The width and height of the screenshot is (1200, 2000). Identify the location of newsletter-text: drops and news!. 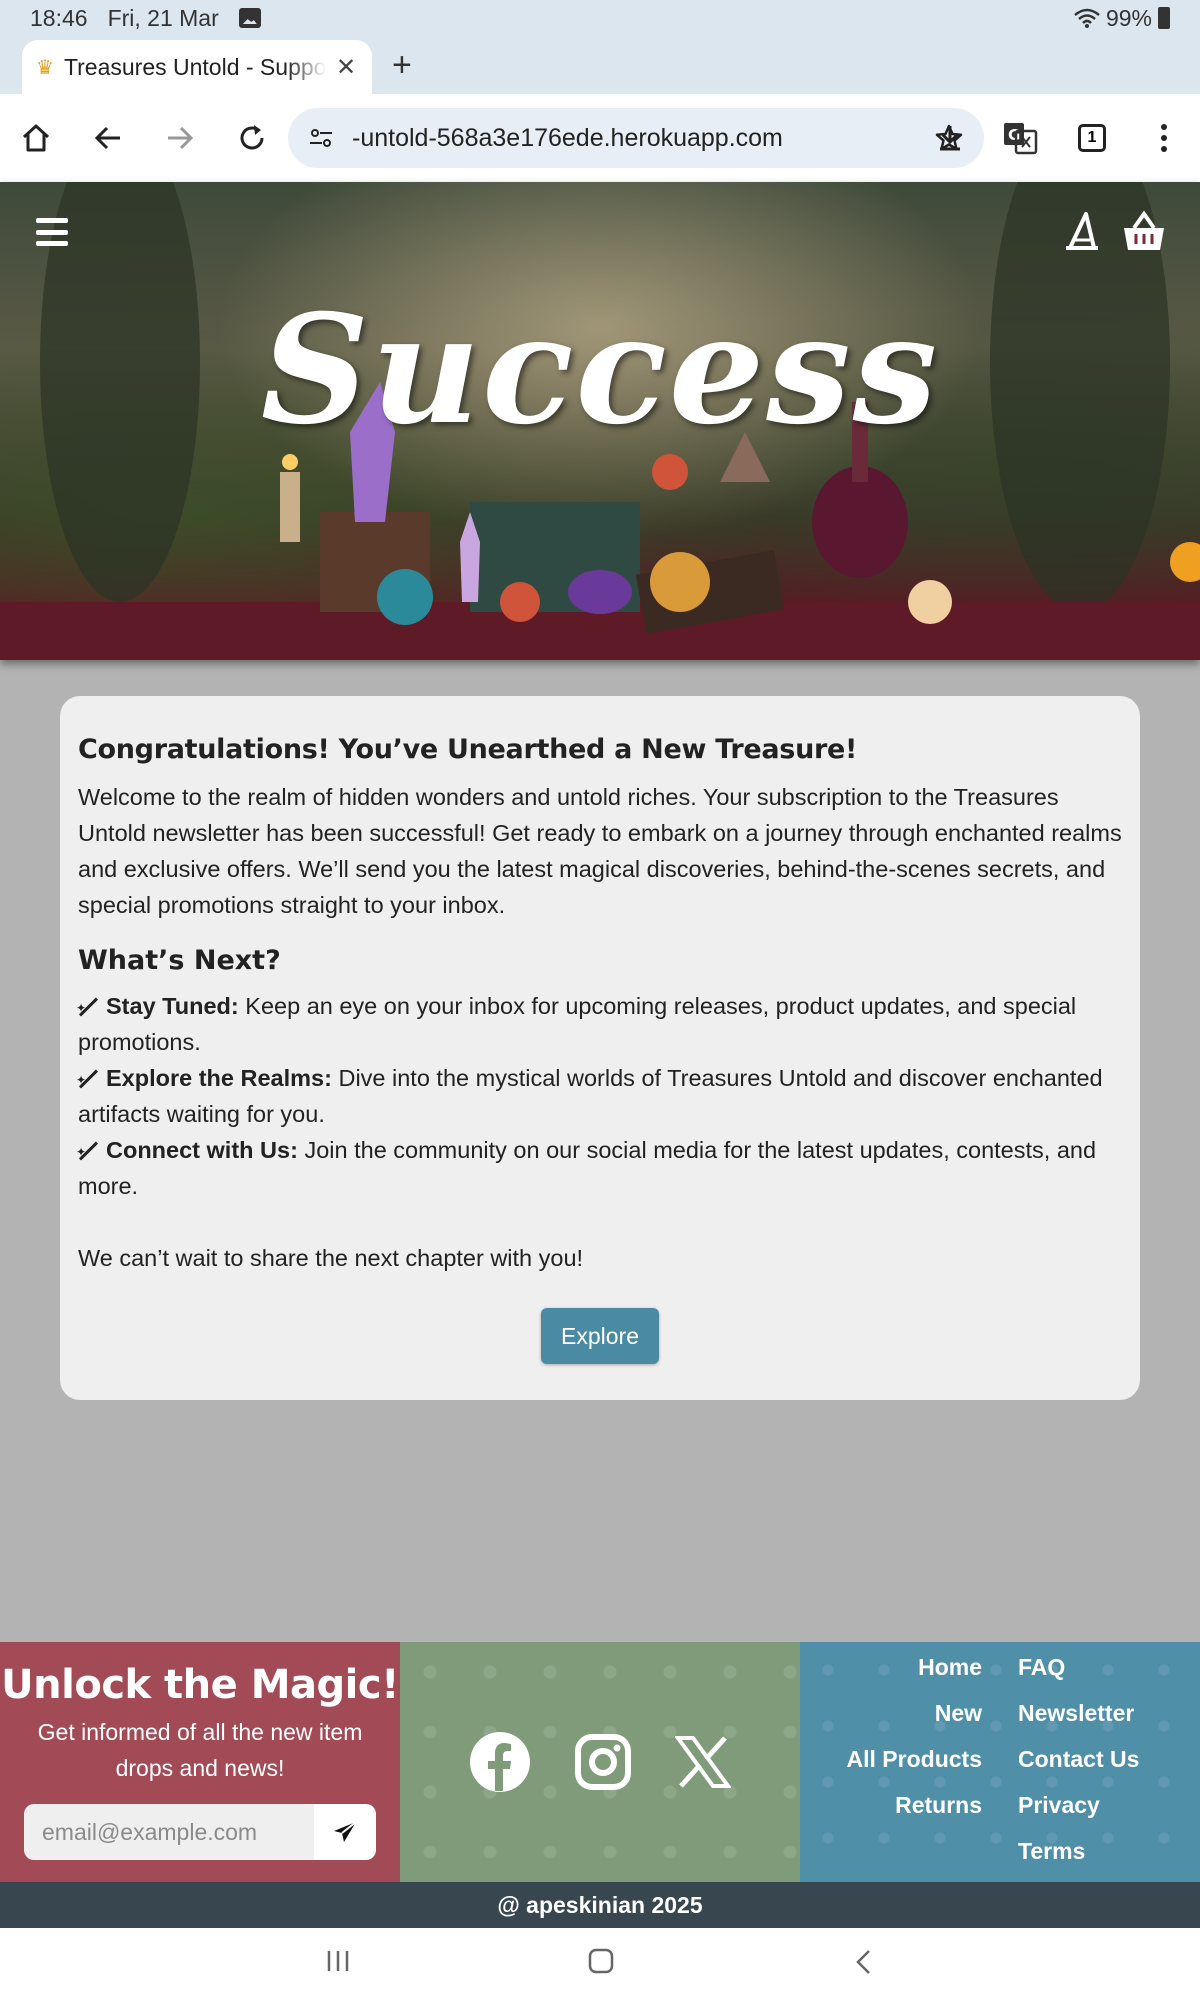
(200, 1768).